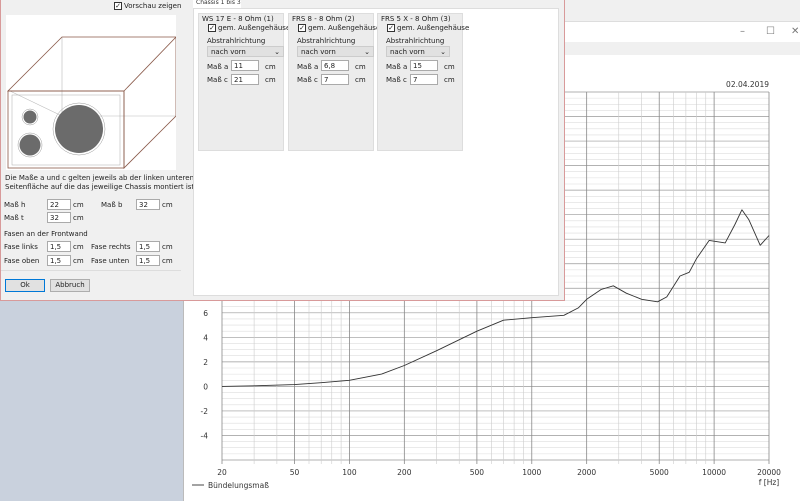 The width and height of the screenshot is (800, 501). I want to click on chart-date: 02.04.2019, so click(747, 84).